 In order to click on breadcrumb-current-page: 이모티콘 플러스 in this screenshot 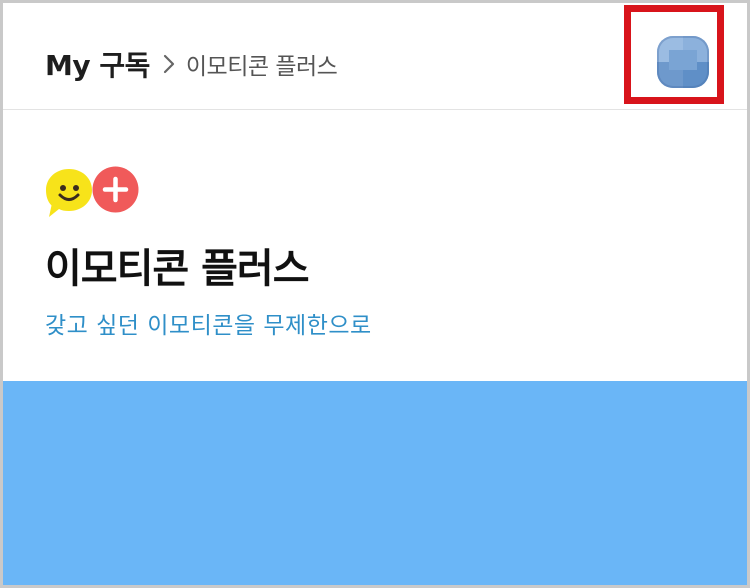, I will do `click(261, 67)`.